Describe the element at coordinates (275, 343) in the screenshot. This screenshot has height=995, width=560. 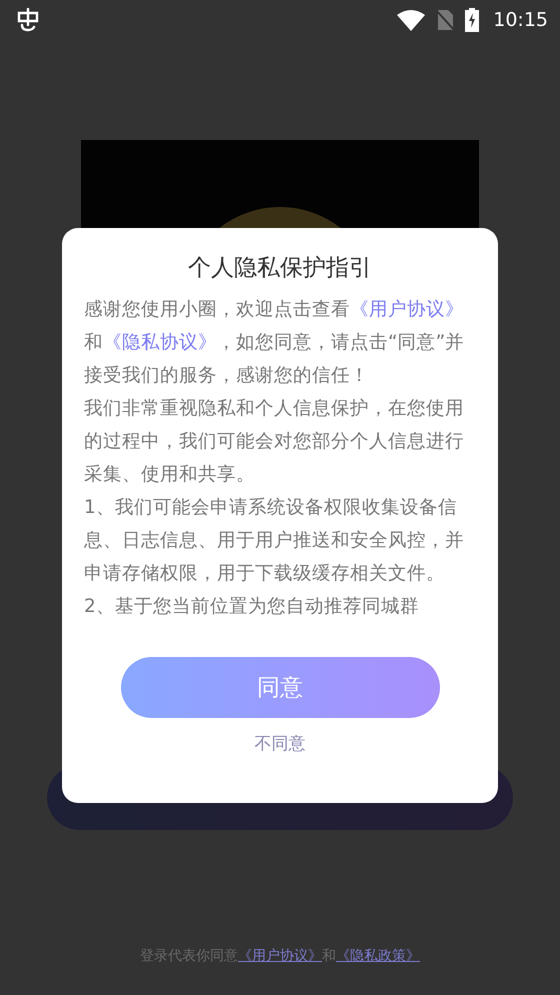
I see `dialog-paragraph: 感谢您使用小圈，欢迎点击查看《用户协议》 和《隐私协议》，如您同意，请点击“同意”并接受我们的服务，感谢您的信任！` at that location.